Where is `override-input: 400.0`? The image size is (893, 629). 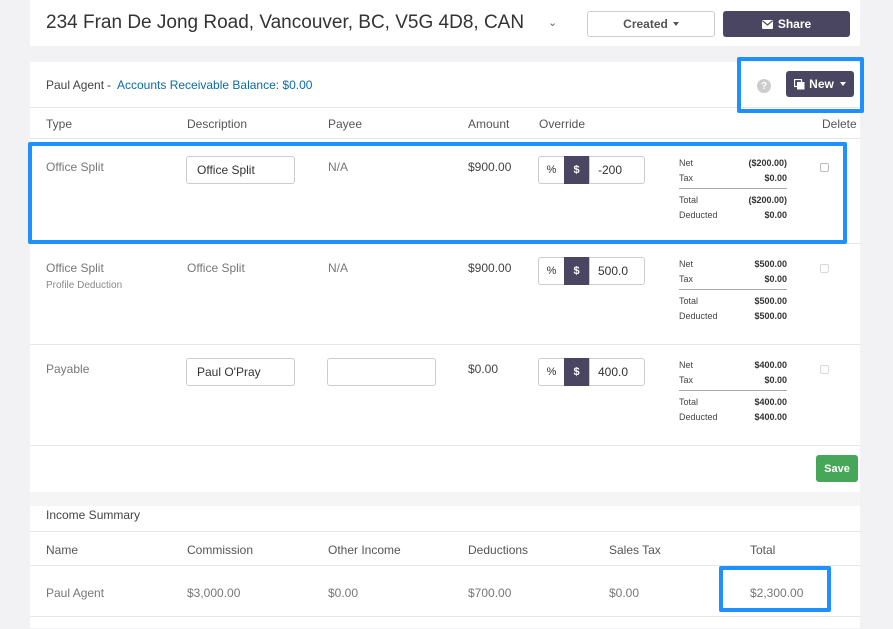
override-input: 400.0 is located at coordinates (617, 372).